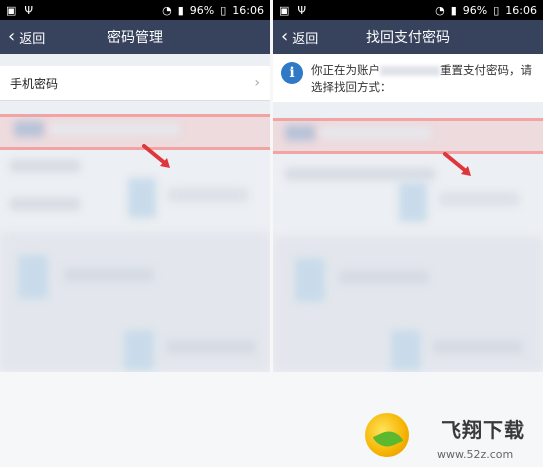  Describe the element at coordinates (423, 79) in the screenshot. I see `info-text: 你正在为账户 重置支付密码，请选择找回方式：` at that location.